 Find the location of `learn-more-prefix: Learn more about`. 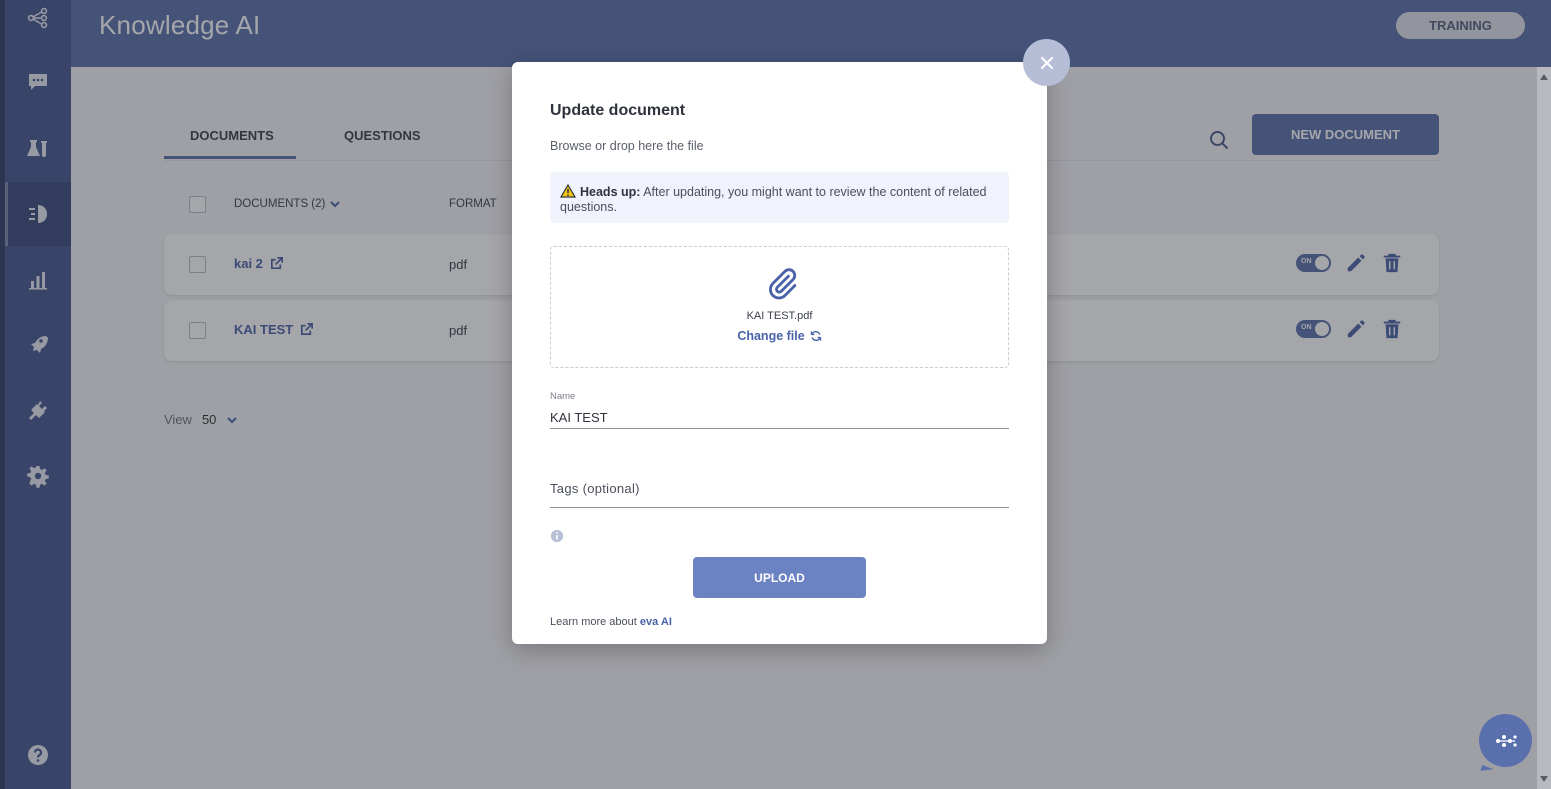

learn-more-prefix: Learn more about is located at coordinates (595, 622).